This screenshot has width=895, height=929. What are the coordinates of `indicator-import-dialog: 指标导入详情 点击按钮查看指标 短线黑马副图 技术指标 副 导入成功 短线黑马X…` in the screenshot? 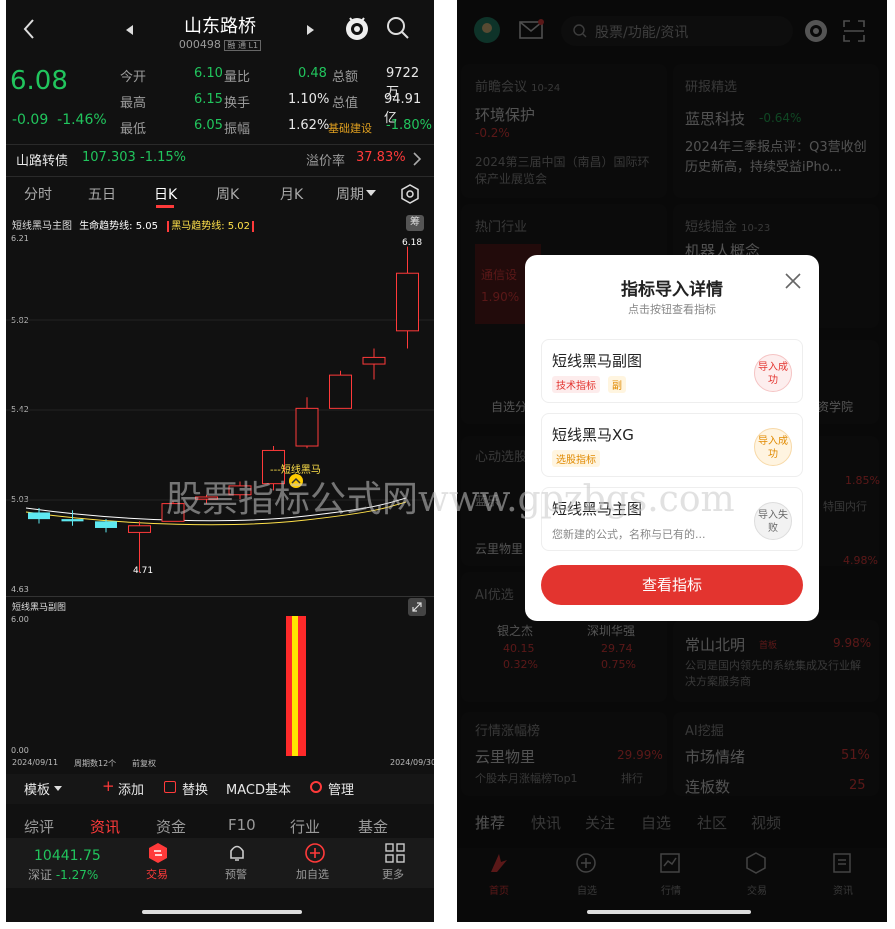 It's located at (672, 438).